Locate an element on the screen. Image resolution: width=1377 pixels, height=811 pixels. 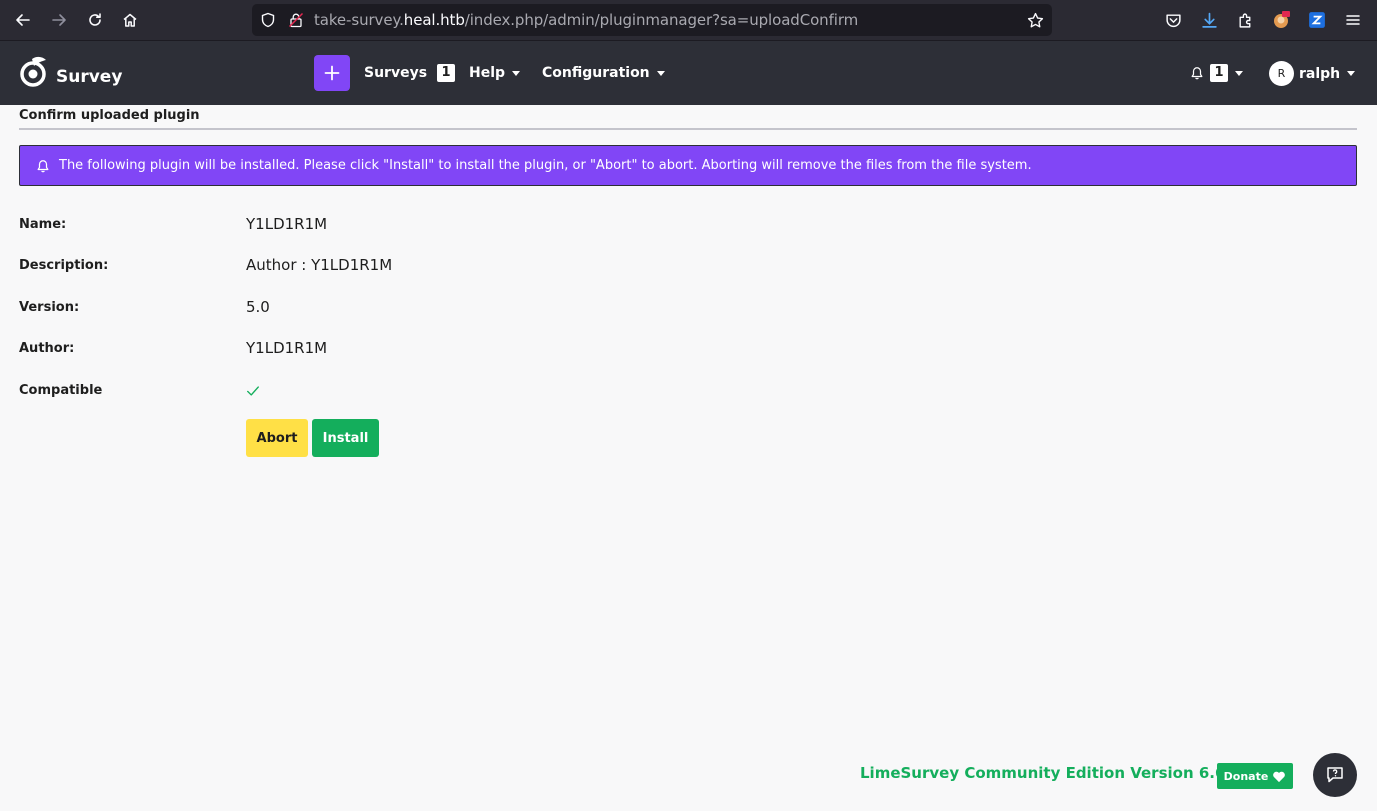
reload-icon is located at coordinates (95, 20).